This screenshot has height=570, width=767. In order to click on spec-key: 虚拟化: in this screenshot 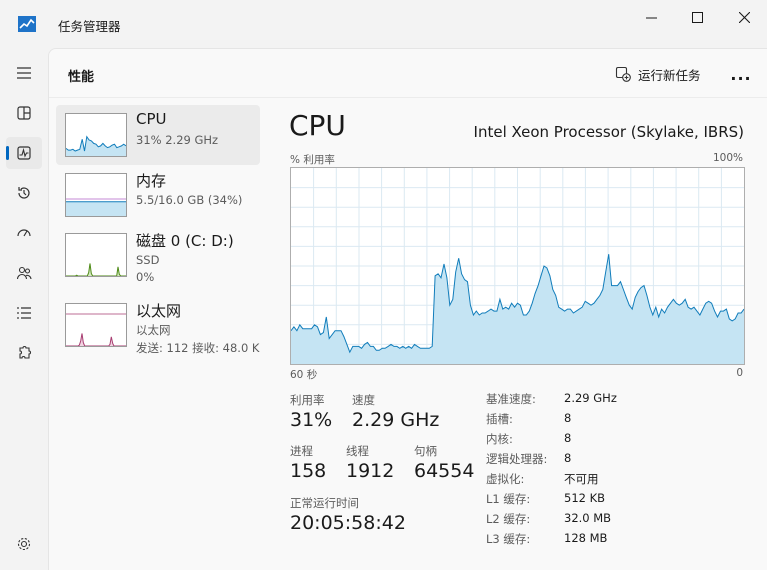, I will do `click(505, 479)`.